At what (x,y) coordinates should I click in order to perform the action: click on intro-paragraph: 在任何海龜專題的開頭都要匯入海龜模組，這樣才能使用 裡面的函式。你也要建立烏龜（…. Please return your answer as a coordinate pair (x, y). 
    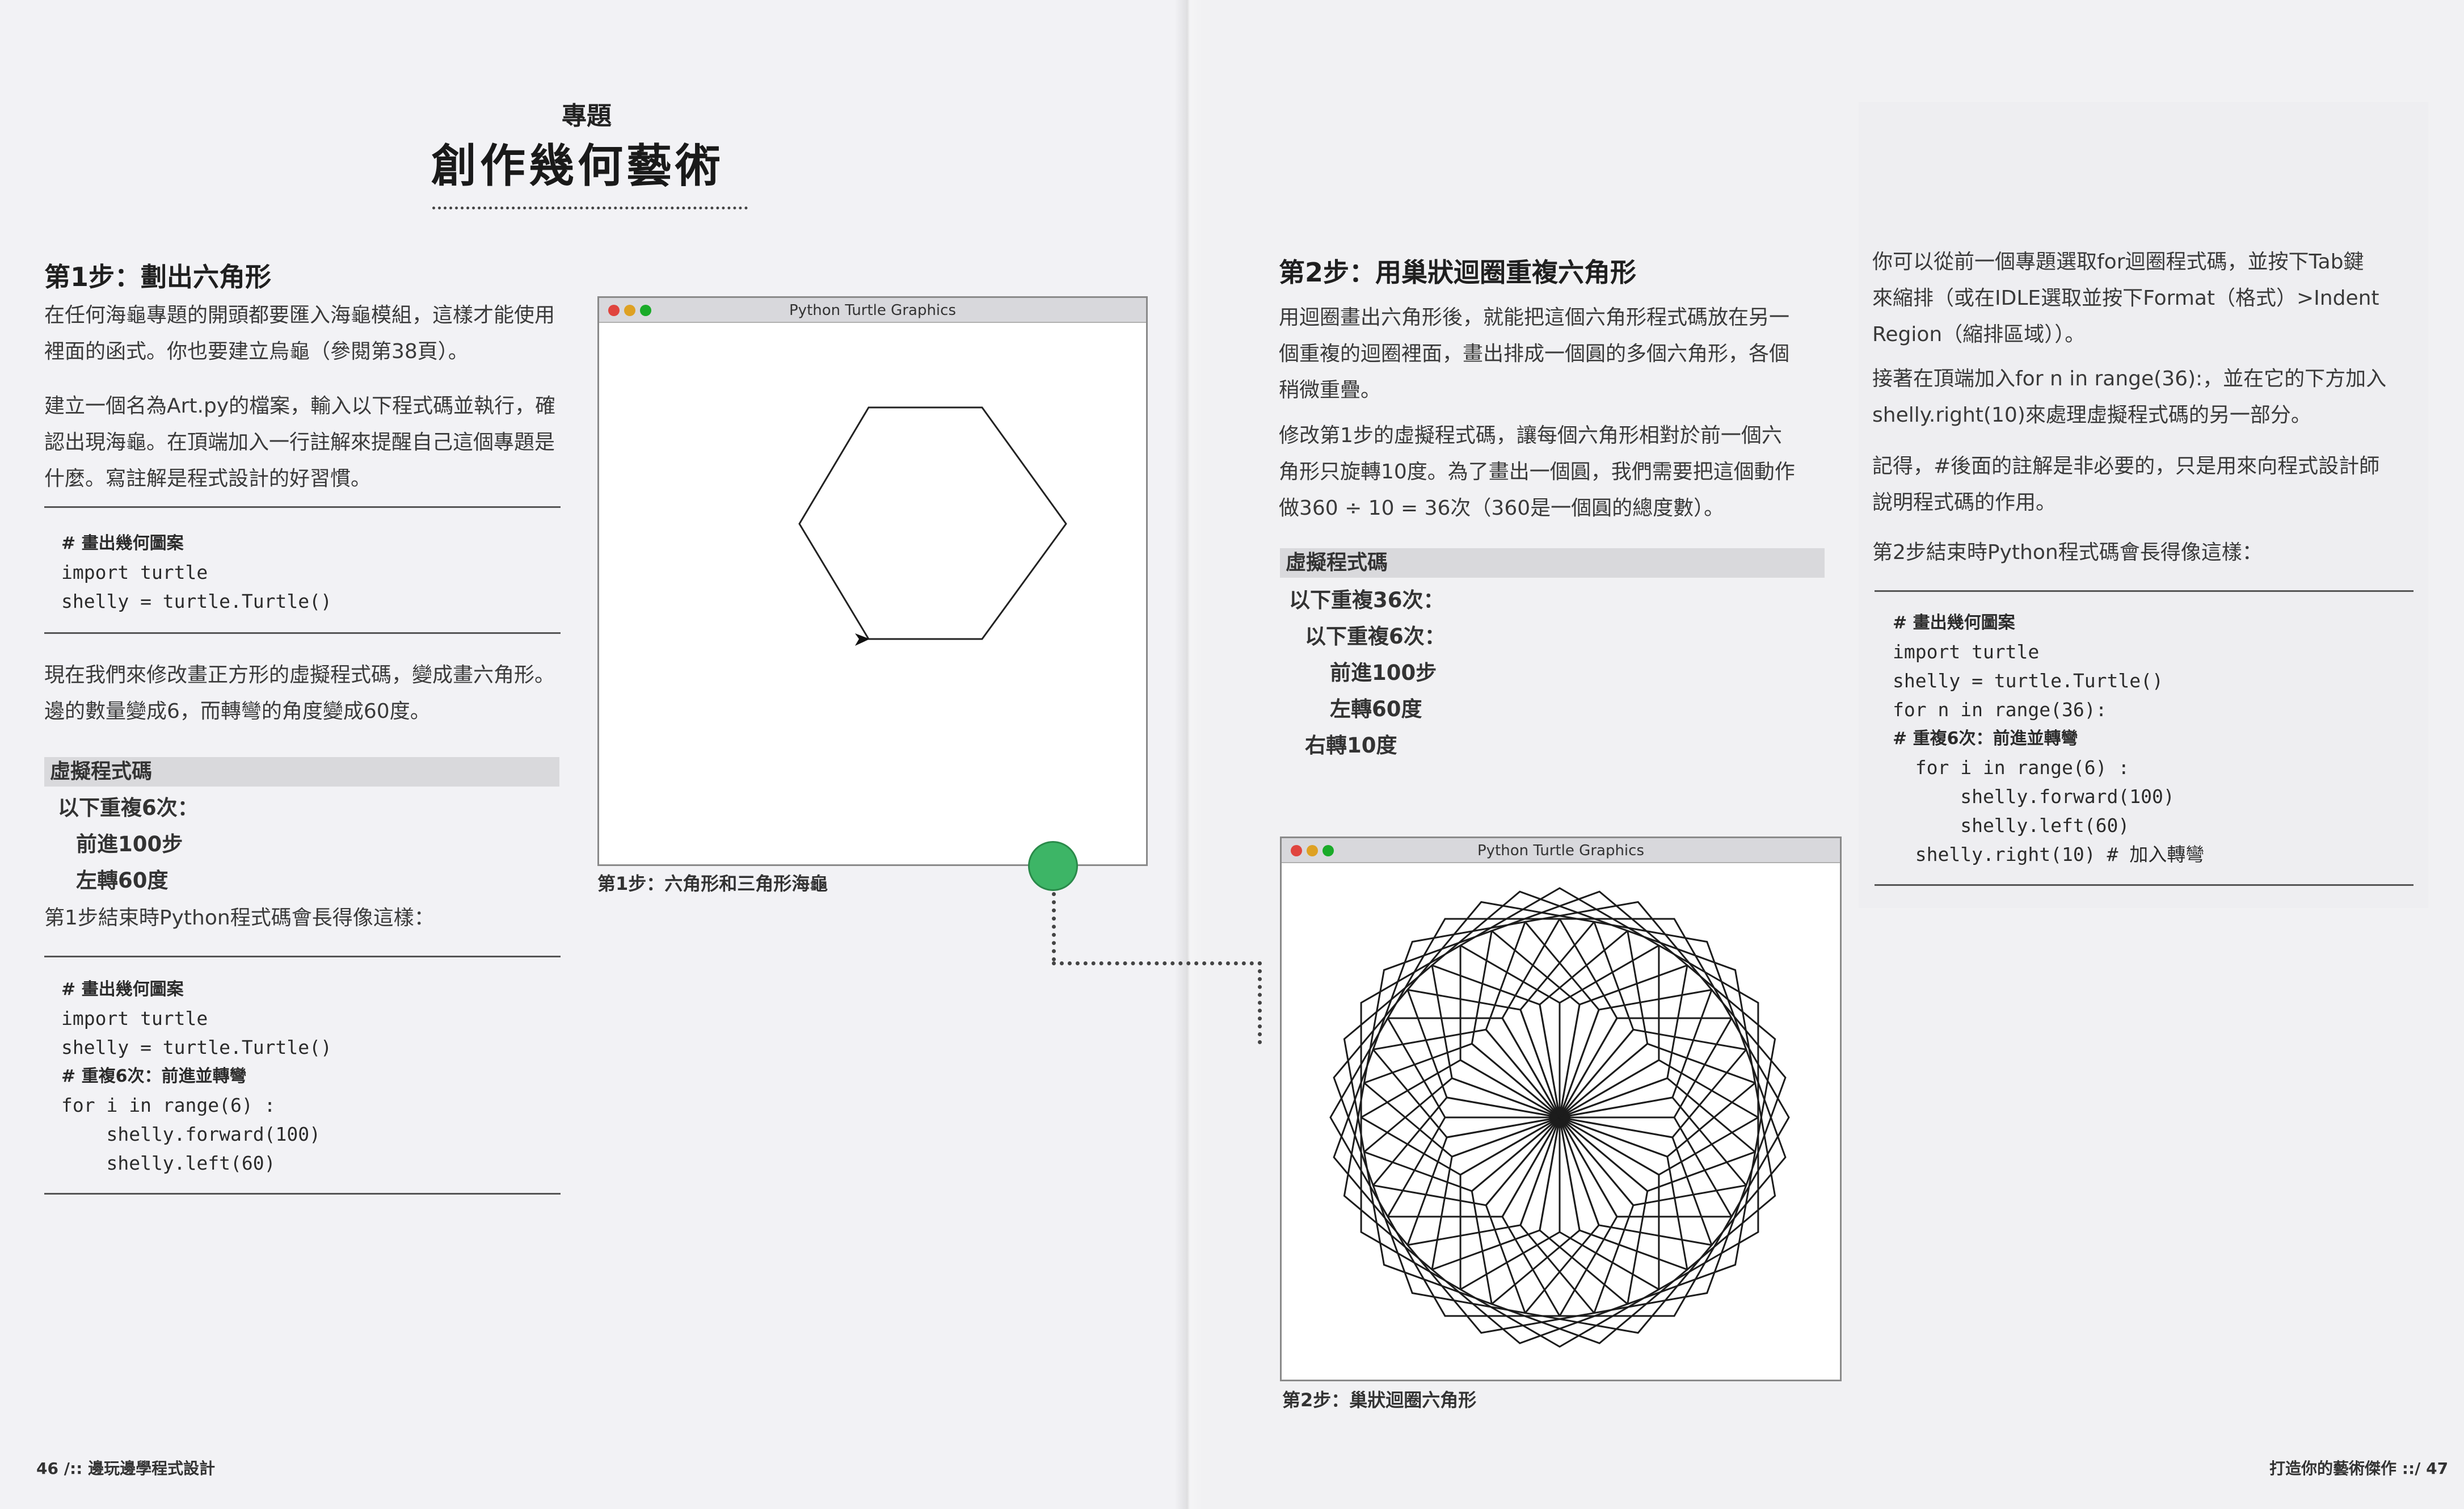
    Looking at the image, I should click on (299, 333).